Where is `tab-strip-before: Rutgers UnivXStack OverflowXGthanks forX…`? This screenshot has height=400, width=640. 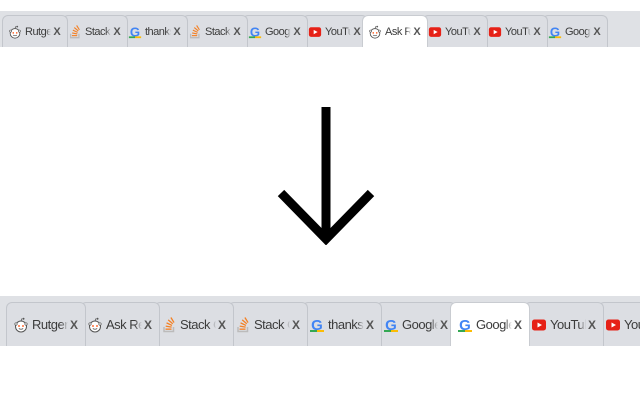 tab-strip-before: Rutgers UnivXStack OverflowXGthanks forX… is located at coordinates (320, 29).